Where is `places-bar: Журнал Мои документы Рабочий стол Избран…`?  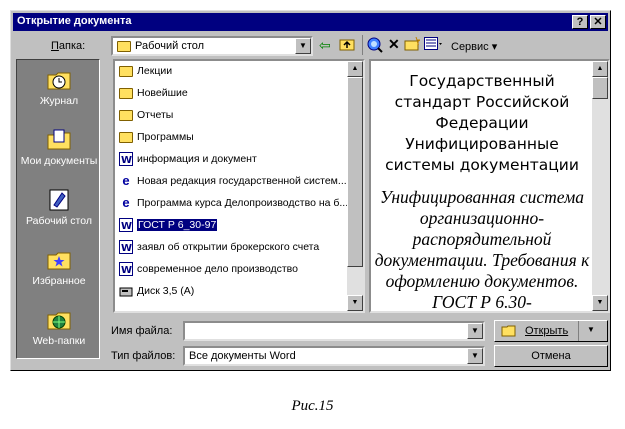
places-bar: Журнал Мои документы Рабочий стол Избран… is located at coordinates (58, 209).